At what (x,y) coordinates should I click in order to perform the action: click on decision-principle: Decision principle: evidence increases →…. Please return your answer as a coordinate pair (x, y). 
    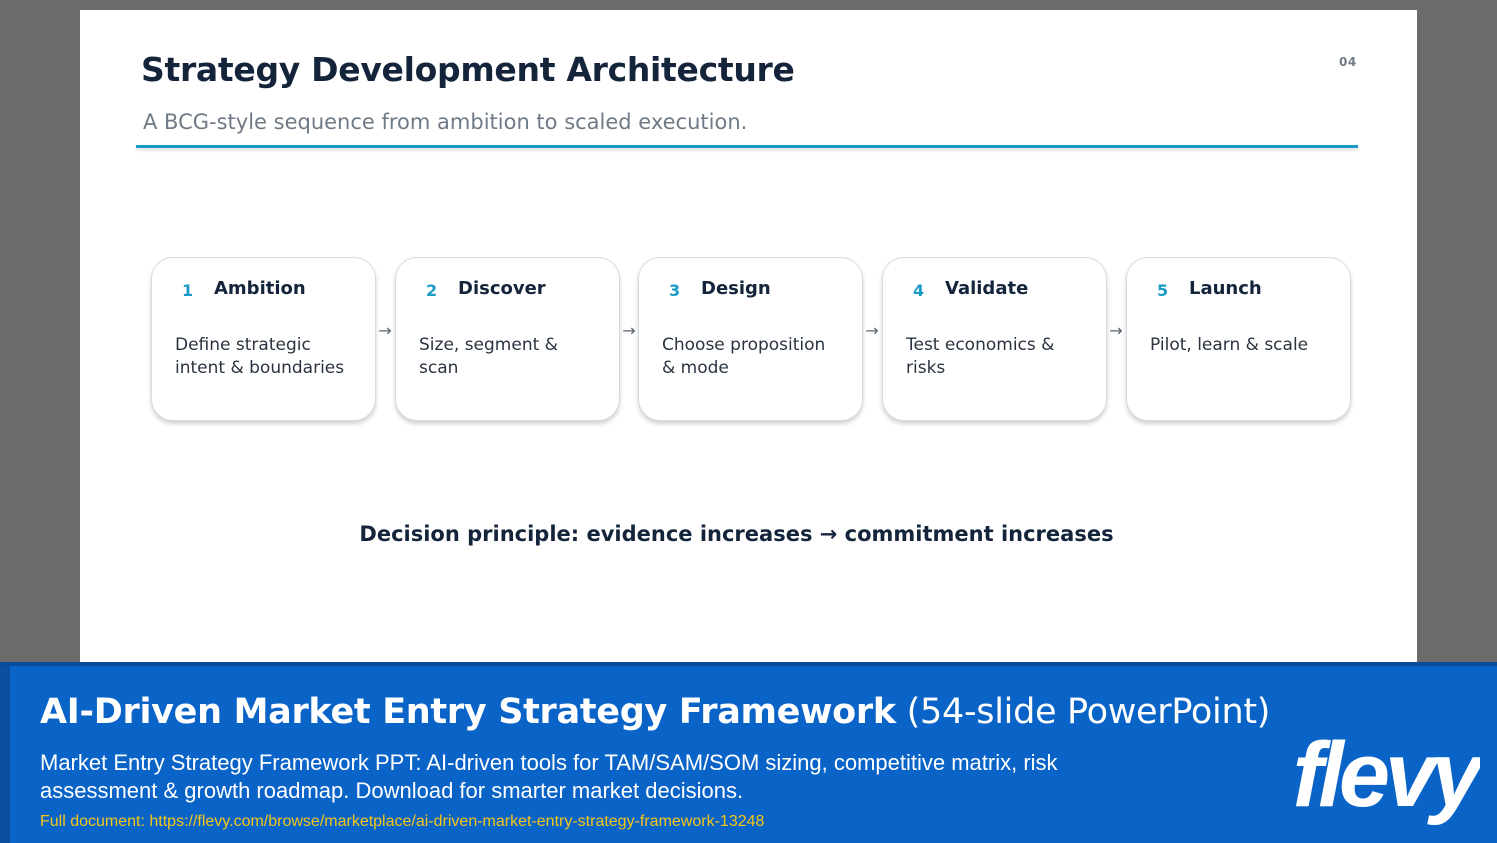
    Looking at the image, I should click on (736, 534).